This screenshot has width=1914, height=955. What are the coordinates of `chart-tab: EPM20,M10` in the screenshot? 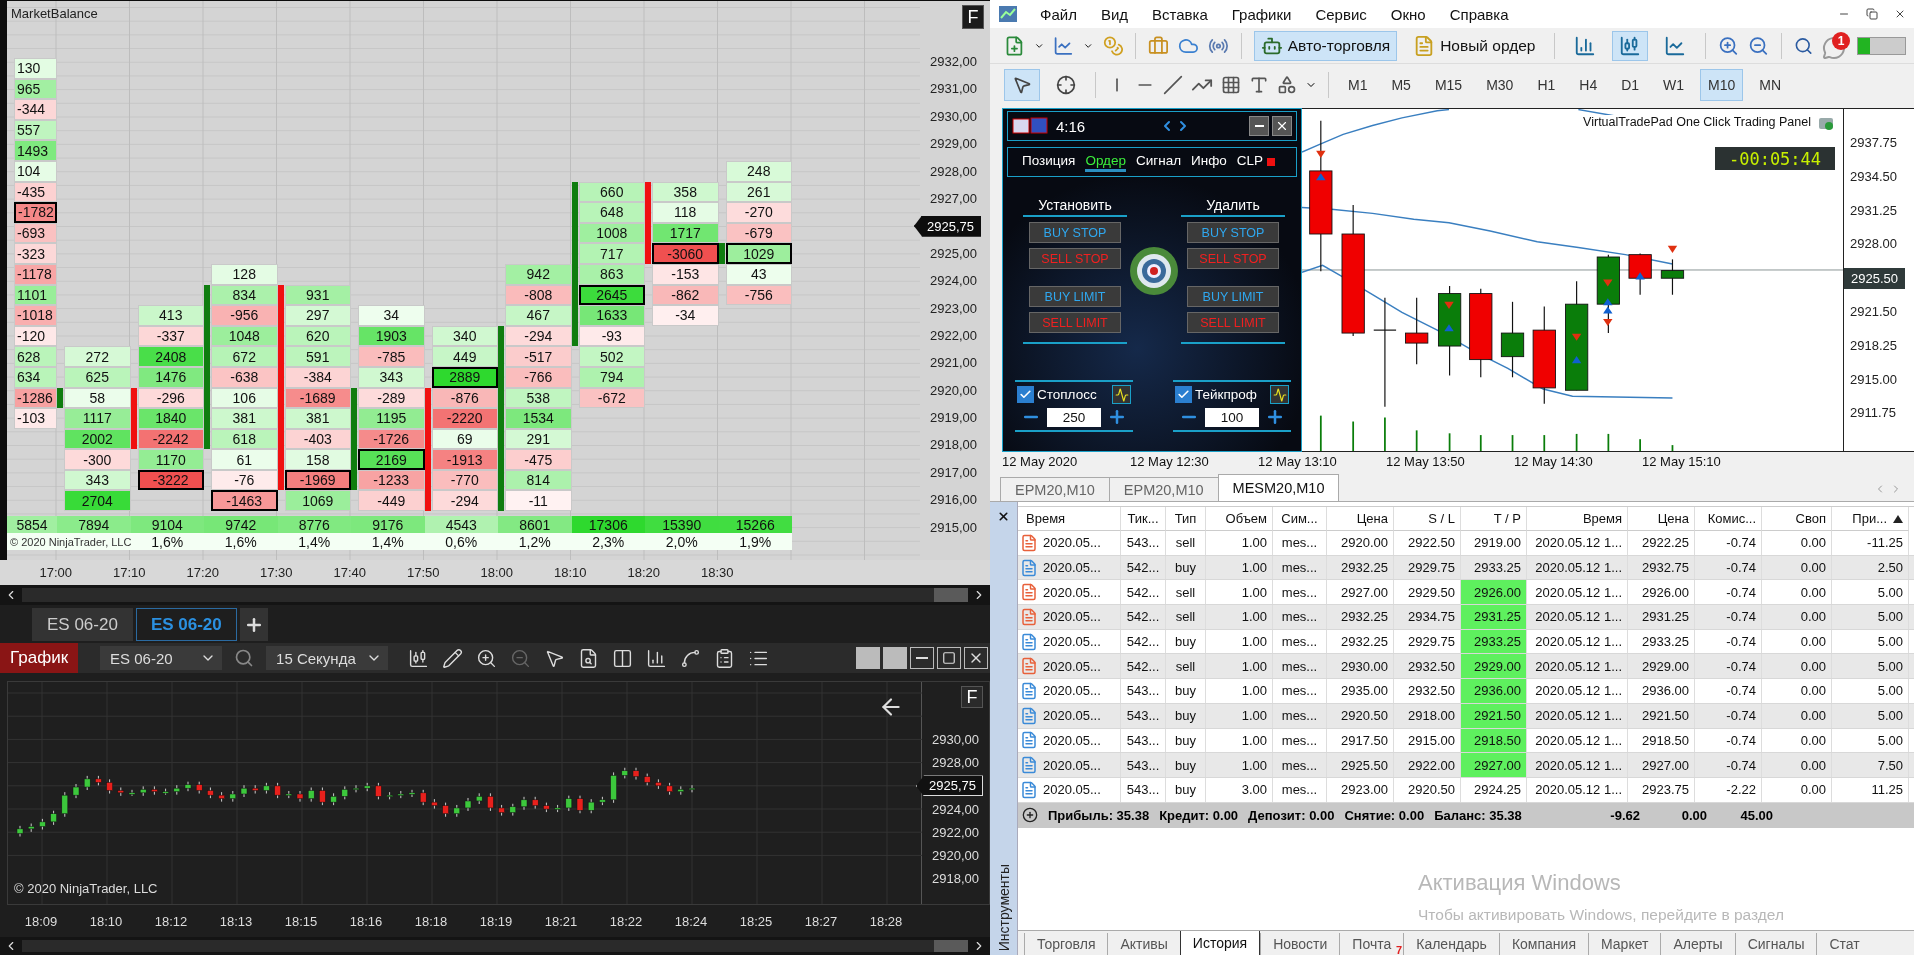 It's located at (1055, 489).